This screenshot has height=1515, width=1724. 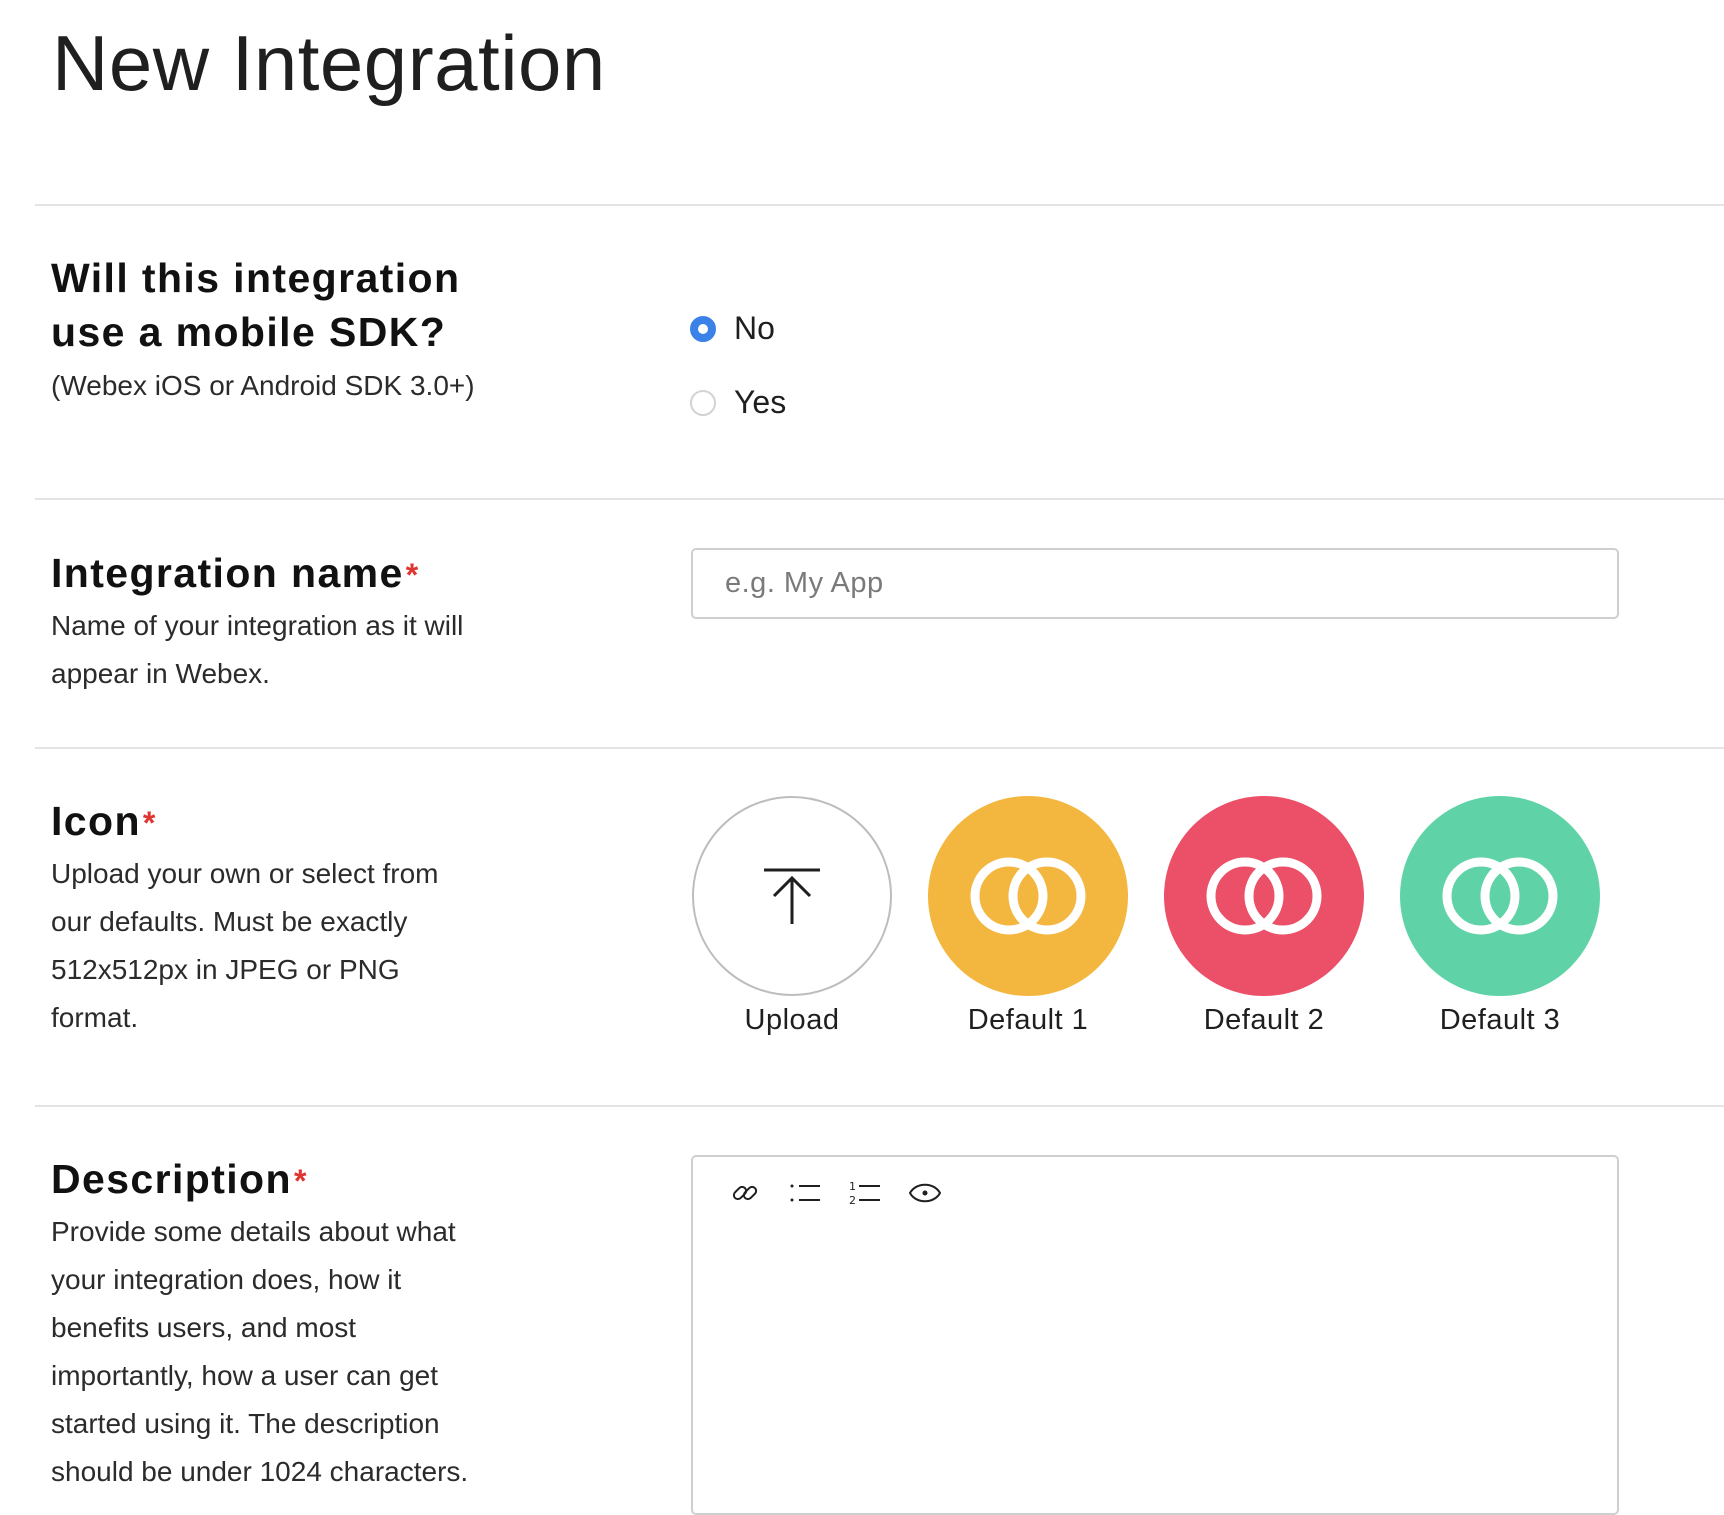 What do you see at coordinates (852, 1186) in the screenshot?
I see `svg-text: 1` at bounding box center [852, 1186].